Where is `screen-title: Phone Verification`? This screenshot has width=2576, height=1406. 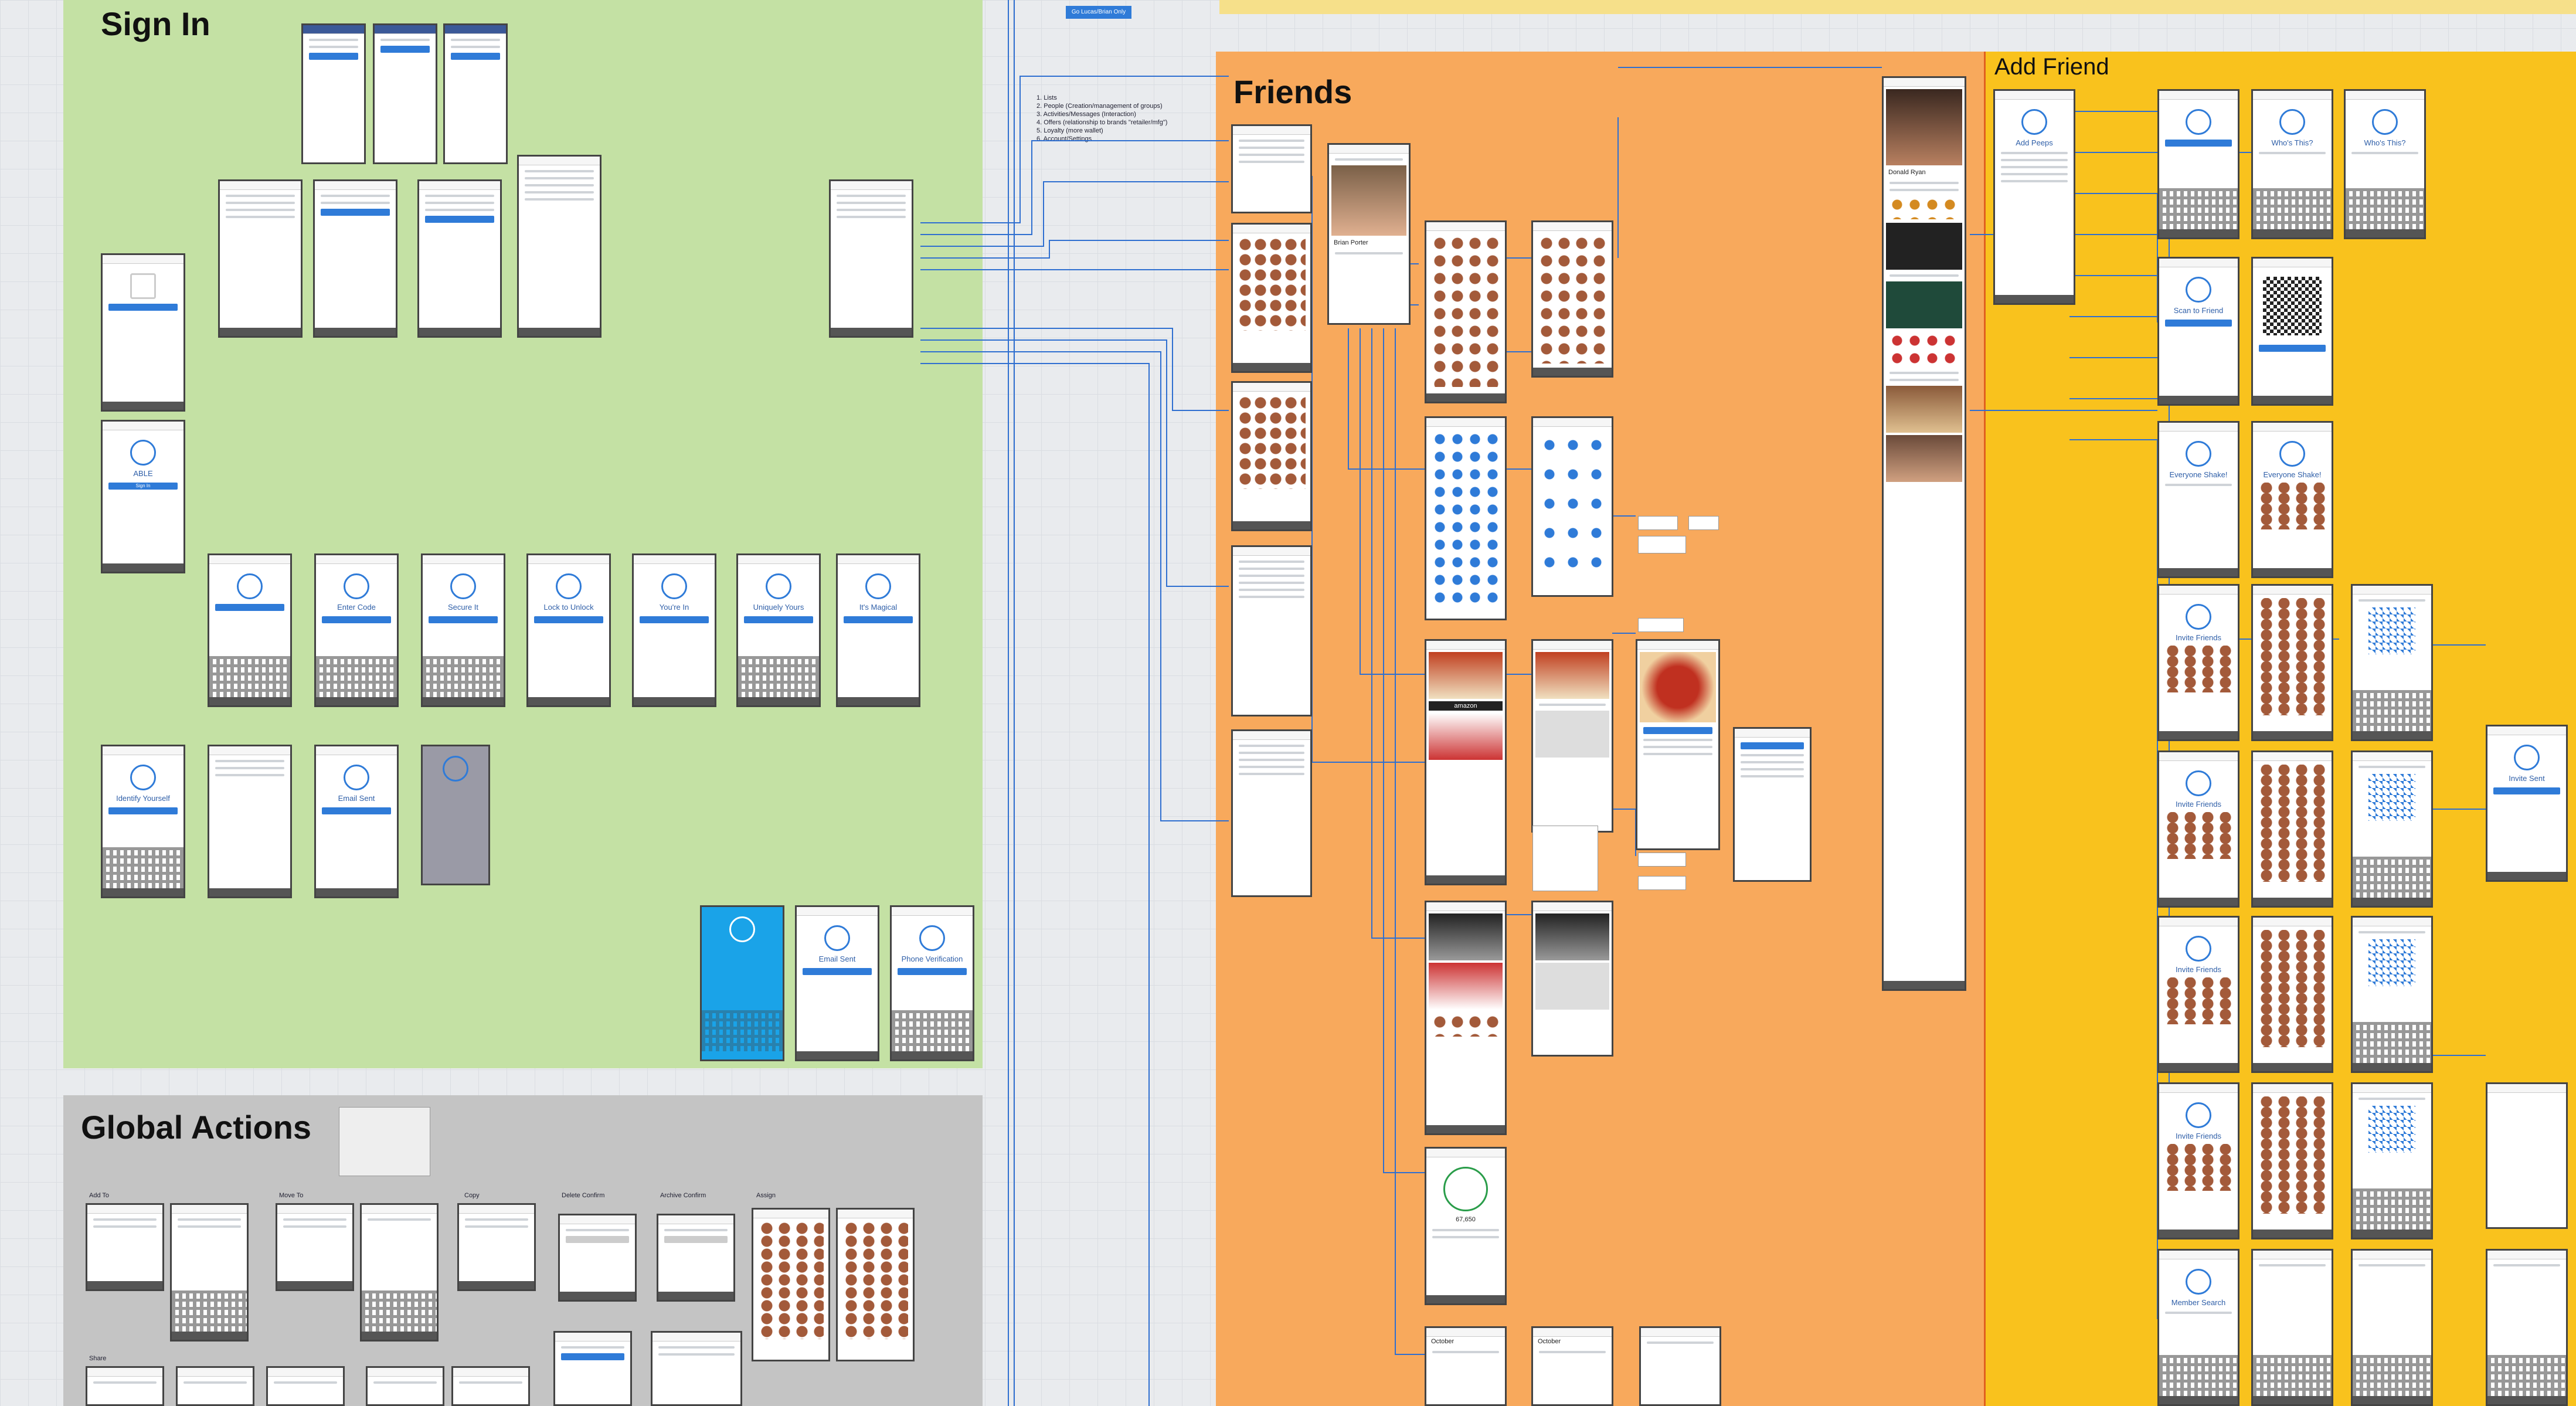
screen-title: Phone Verification is located at coordinates (932, 959).